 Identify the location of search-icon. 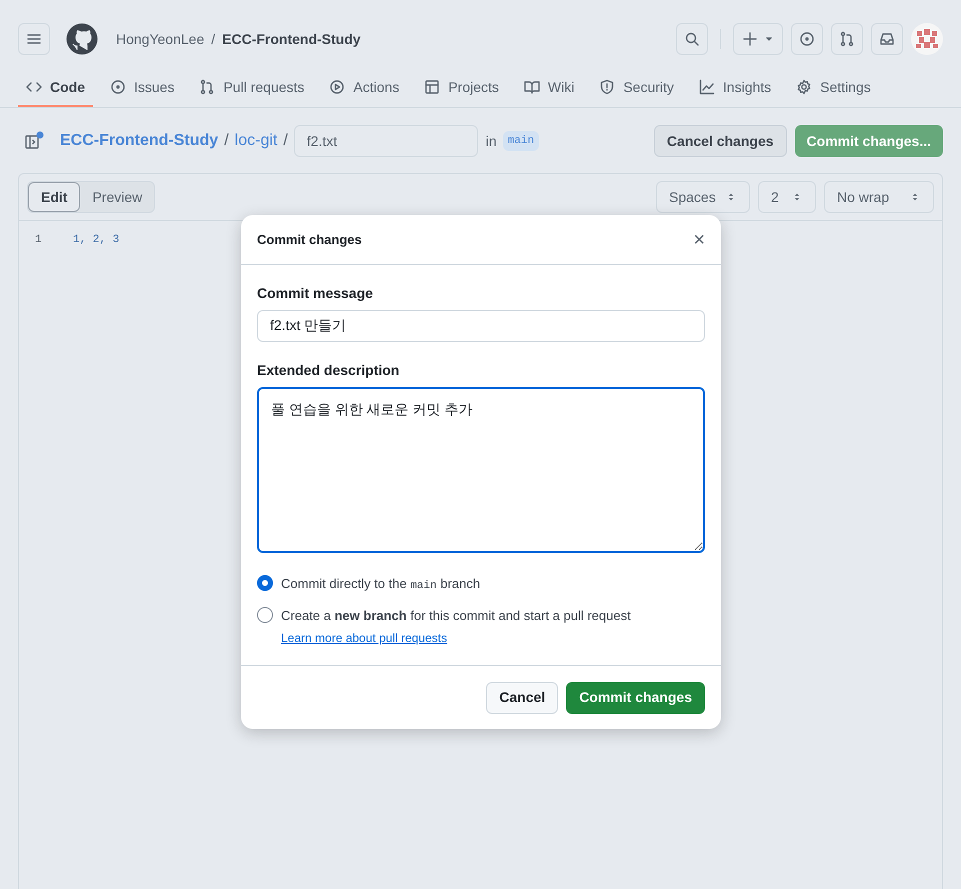
(692, 39).